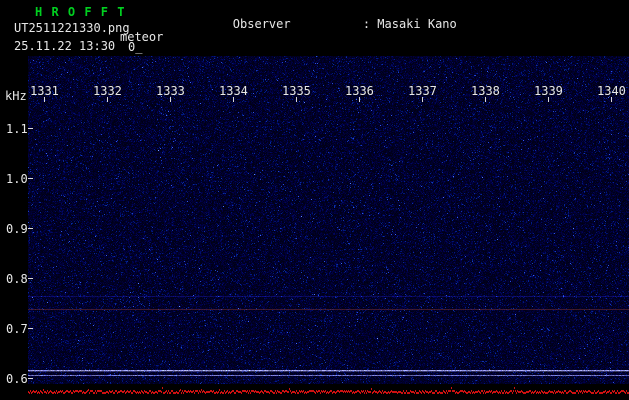  What do you see at coordinates (16, 96) in the screenshot?
I see `freq-unit-label: kHz` at bounding box center [16, 96].